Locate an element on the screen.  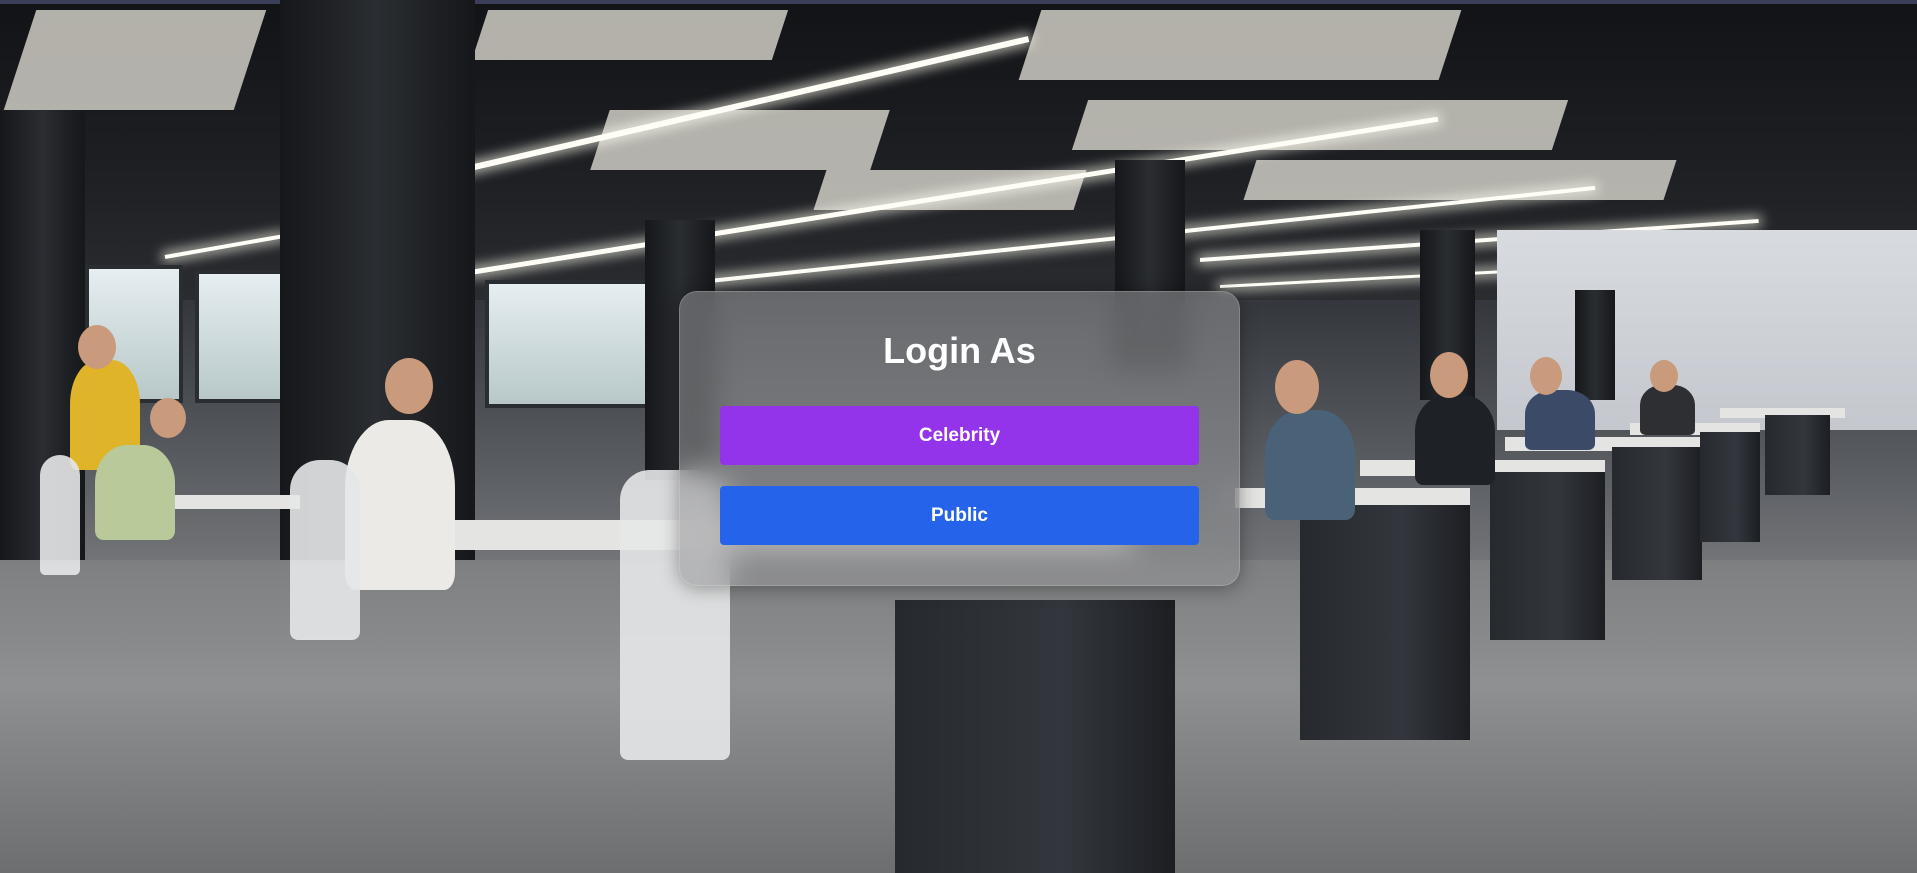
login-card: Login As Celebrity Public is located at coordinates (959, 438).